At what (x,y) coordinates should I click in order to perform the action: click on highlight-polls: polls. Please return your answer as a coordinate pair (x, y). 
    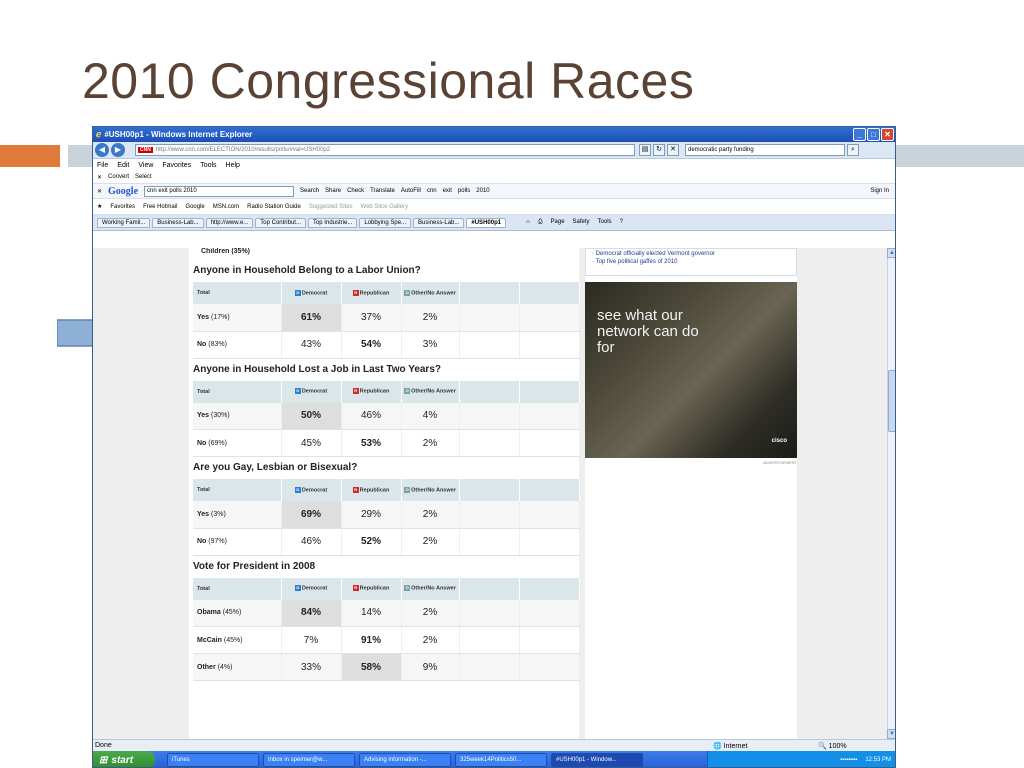
    Looking at the image, I should click on (464, 191).